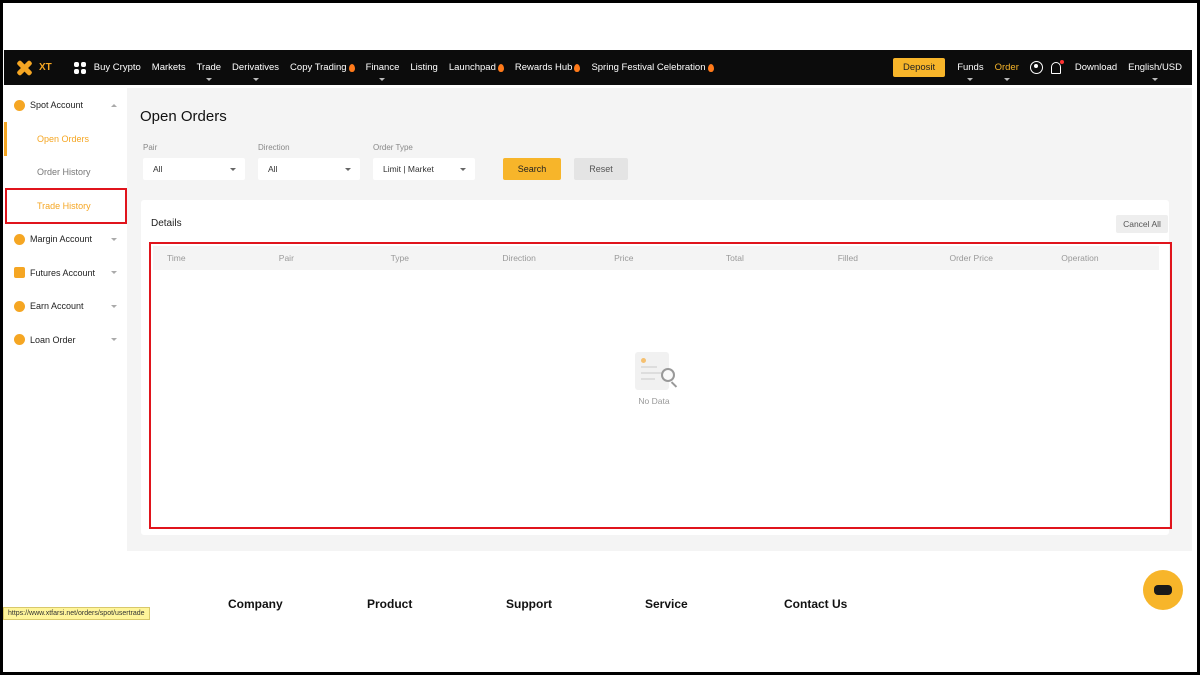 The height and width of the screenshot is (675, 1200). I want to click on nav-launchpad: Launchpad, so click(476, 67).